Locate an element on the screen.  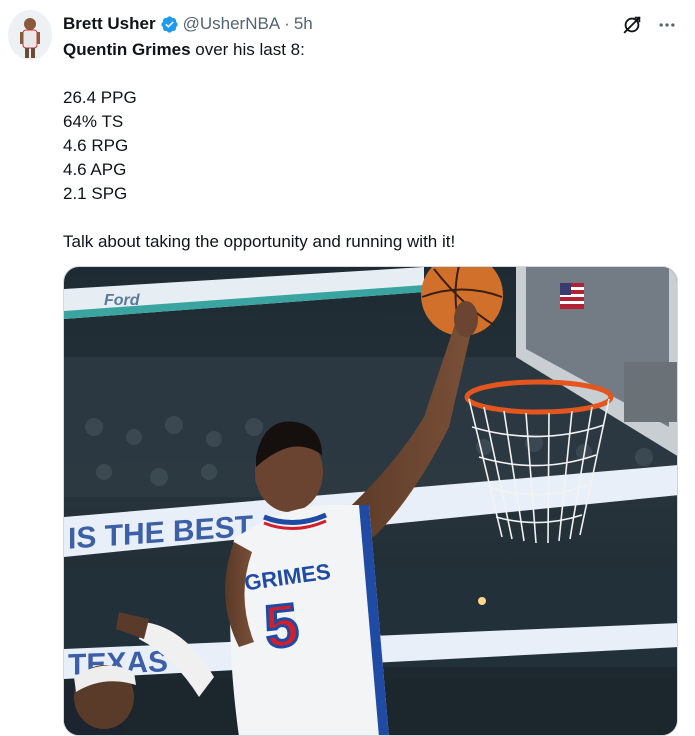
more-icon is located at coordinates (667, 25).